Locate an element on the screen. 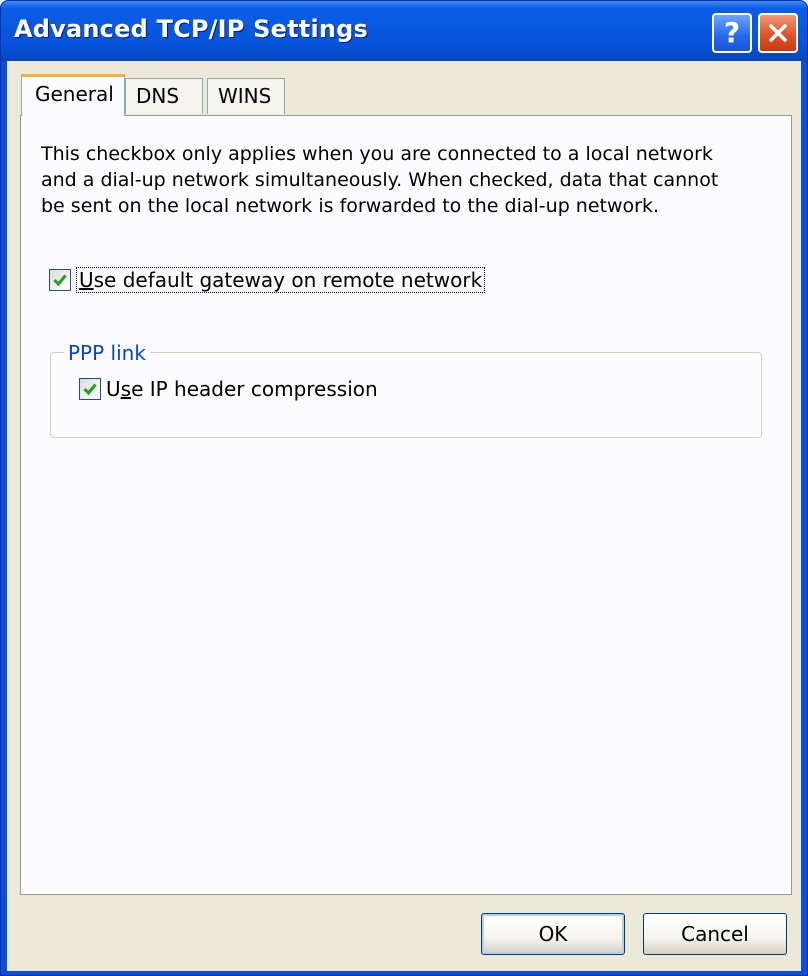 This screenshot has width=808, height=976. tab-general: General is located at coordinates (73, 95).